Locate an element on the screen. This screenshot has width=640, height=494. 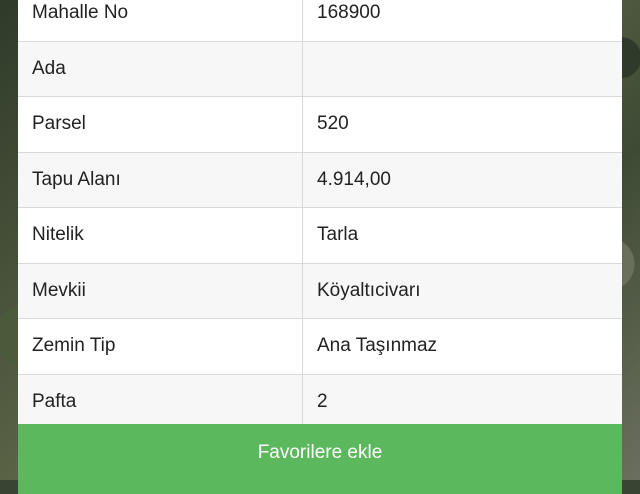
row-value: 2 is located at coordinates (322, 401).